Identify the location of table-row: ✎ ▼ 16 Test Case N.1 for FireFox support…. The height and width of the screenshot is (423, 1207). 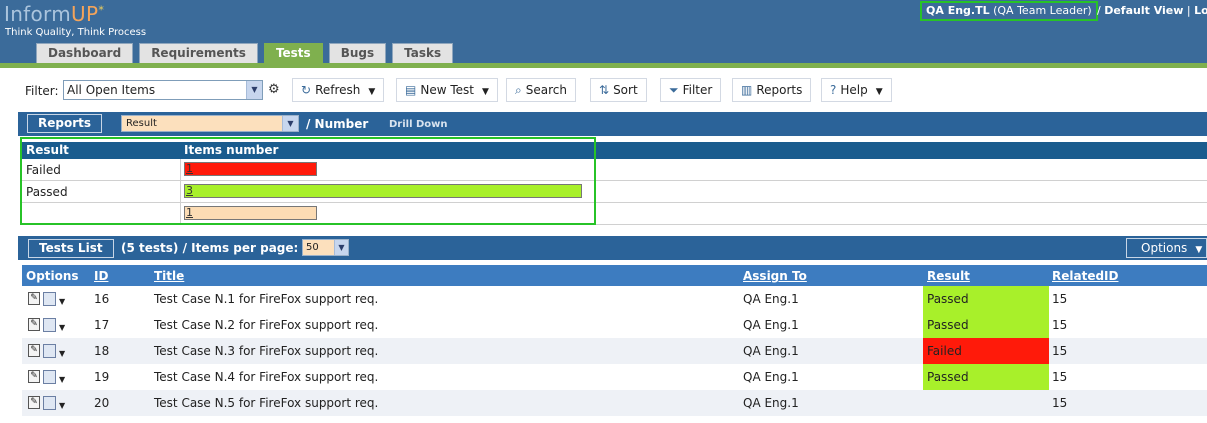
(614, 299).